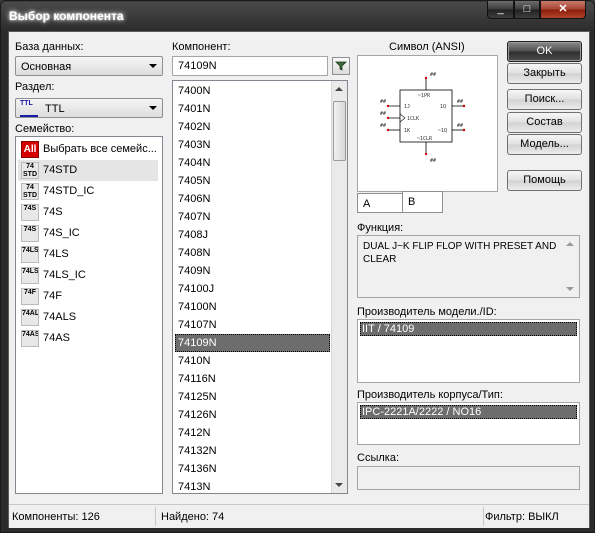 The width and height of the screenshot is (595, 533). I want to click on pin-hash-bottom: ##, so click(433, 161).